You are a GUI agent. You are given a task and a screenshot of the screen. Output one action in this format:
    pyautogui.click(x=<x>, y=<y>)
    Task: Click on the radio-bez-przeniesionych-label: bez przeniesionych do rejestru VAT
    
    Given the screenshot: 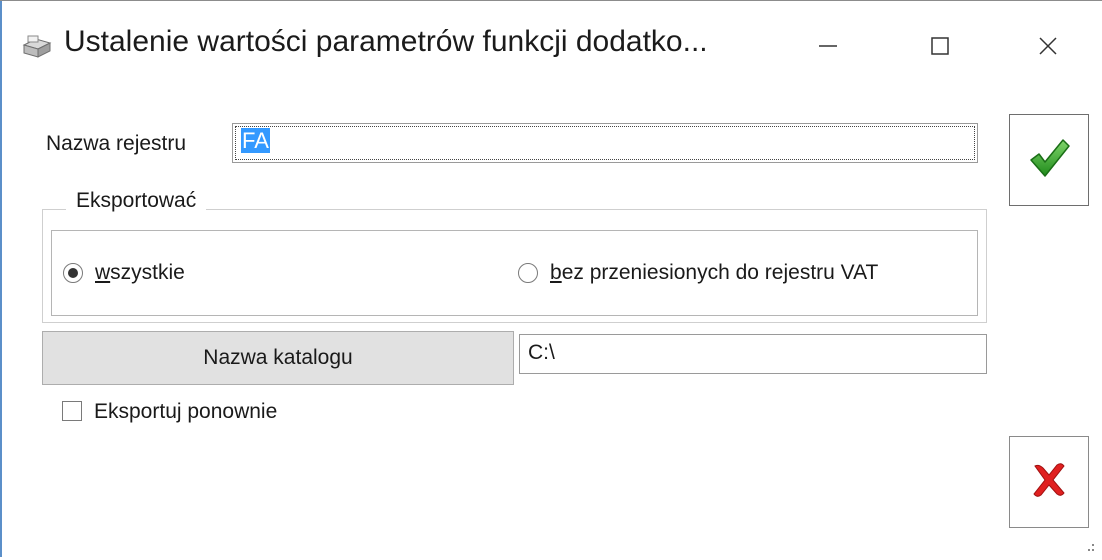 What is the action you would take?
    pyautogui.click(x=714, y=273)
    